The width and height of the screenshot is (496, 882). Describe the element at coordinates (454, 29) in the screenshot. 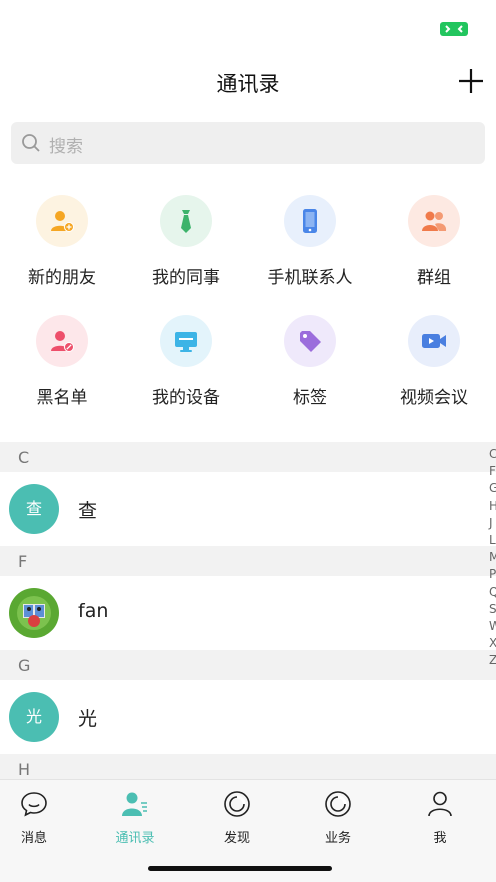

I see `sync-status-icon` at that location.